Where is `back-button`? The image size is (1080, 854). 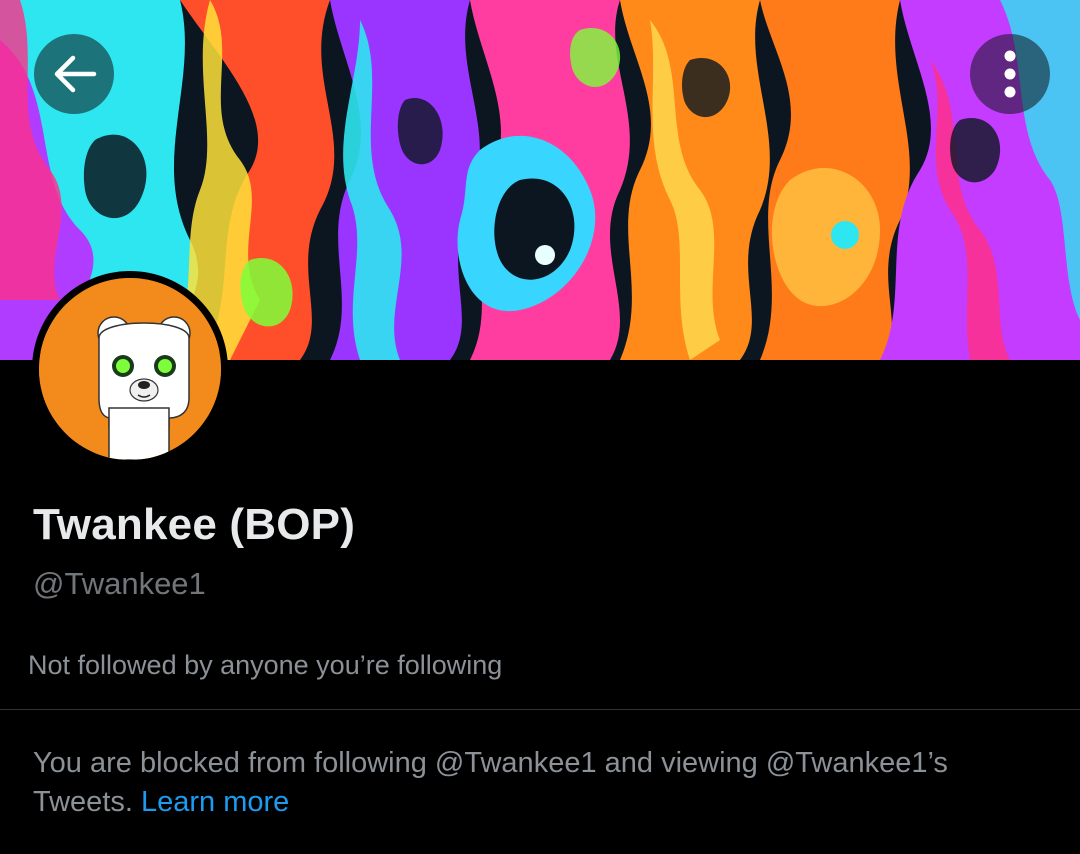
back-button is located at coordinates (74, 74).